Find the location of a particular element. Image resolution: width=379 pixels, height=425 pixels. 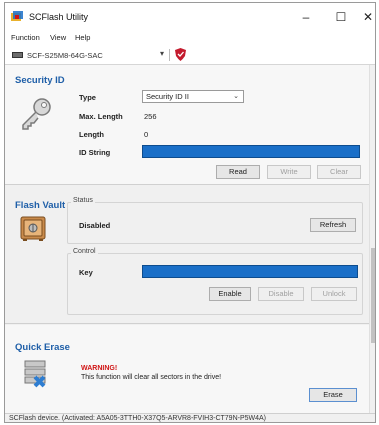

flash-vault-title: Flash Vault is located at coordinates (40, 205).